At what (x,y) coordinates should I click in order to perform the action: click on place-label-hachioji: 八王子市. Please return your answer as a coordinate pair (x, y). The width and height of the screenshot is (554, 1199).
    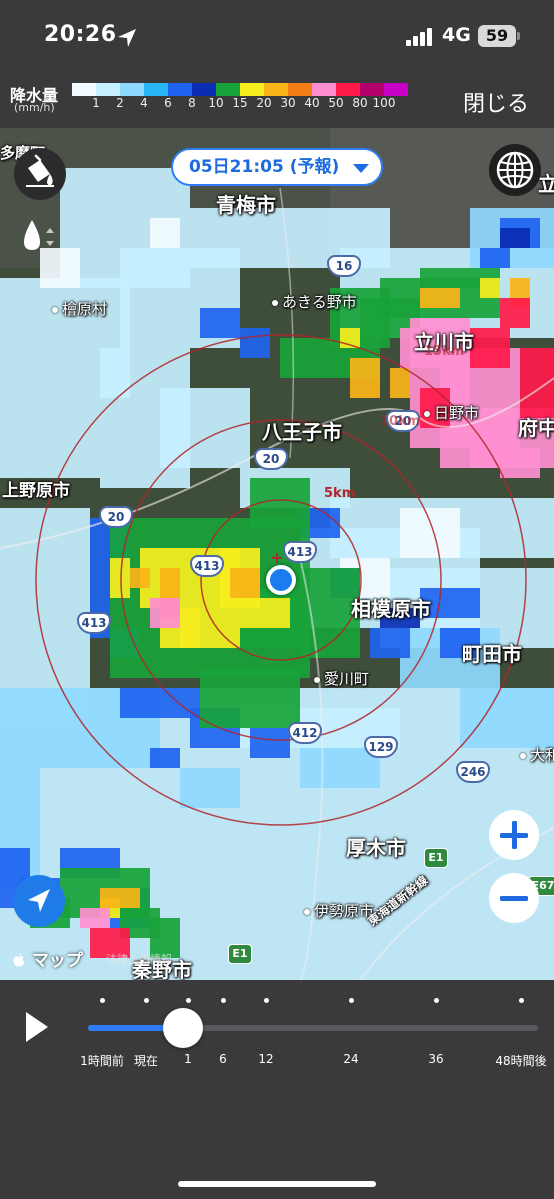
    Looking at the image, I should click on (302, 432).